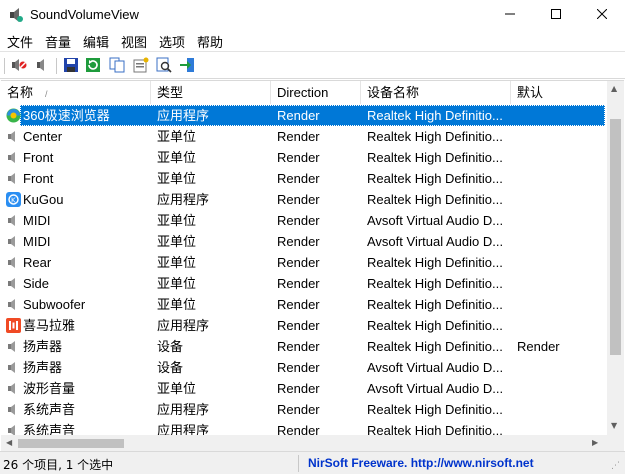  What do you see at coordinates (183, 199) in the screenshot?
I see `cell-type: 应用程序` at bounding box center [183, 199].